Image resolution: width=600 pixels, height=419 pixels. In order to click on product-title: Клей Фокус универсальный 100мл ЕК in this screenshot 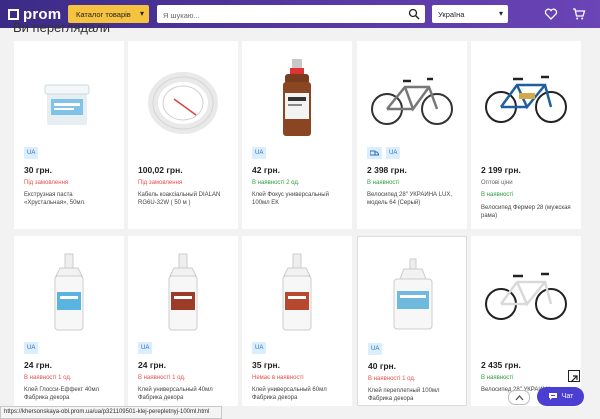, I will do `click(298, 199)`.